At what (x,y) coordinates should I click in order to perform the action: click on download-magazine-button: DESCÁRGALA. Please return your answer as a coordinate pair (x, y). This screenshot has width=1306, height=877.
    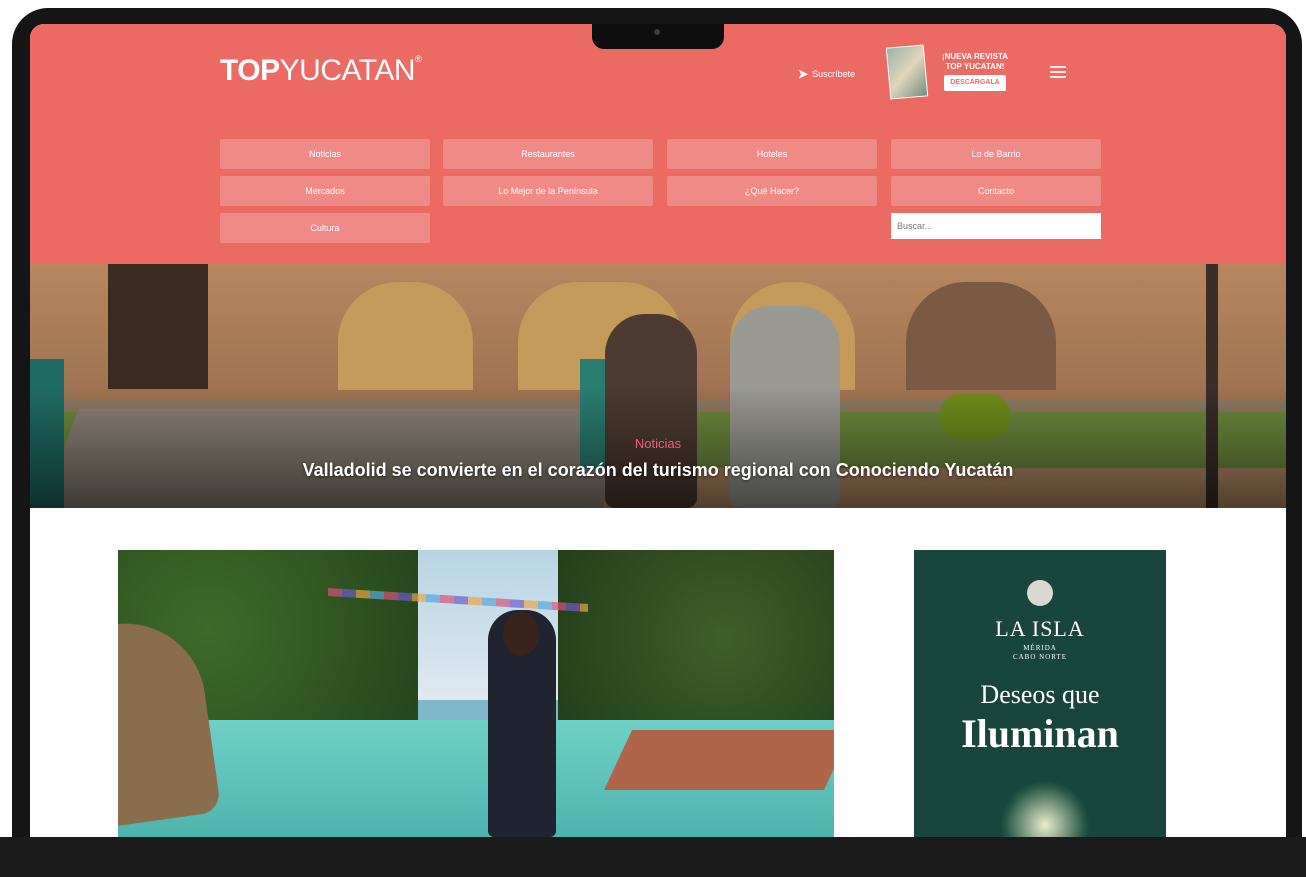
    Looking at the image, I should click on (975, 83).